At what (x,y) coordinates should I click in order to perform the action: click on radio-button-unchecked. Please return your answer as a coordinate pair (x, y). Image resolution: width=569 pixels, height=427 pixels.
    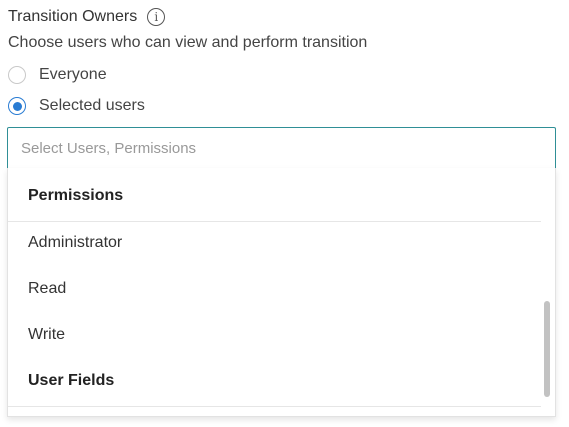
    Looking at the image, I should click on (17, 75).